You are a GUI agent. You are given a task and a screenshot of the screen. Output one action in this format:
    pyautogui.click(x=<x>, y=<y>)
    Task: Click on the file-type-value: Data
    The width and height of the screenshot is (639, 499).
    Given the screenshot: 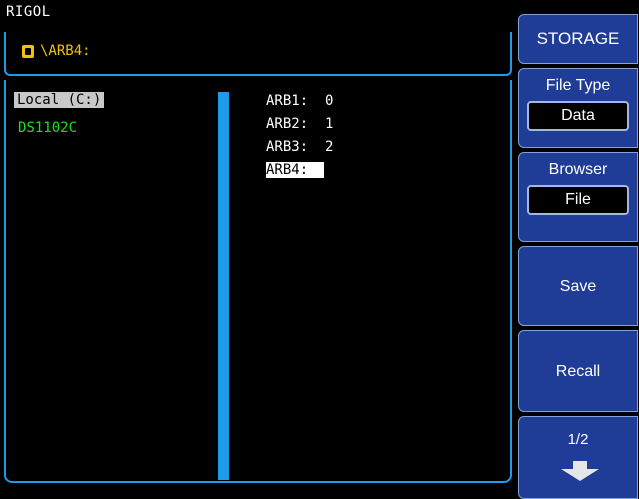 What is the action you would take?
    pyautogui.click(x=578, y=116)
    